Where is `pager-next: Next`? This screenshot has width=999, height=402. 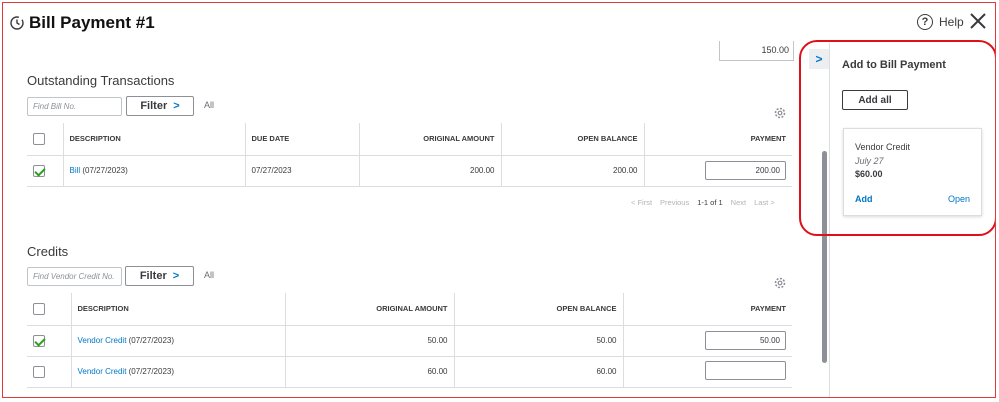 pager-next: Next is located at coordinates (738, 202).